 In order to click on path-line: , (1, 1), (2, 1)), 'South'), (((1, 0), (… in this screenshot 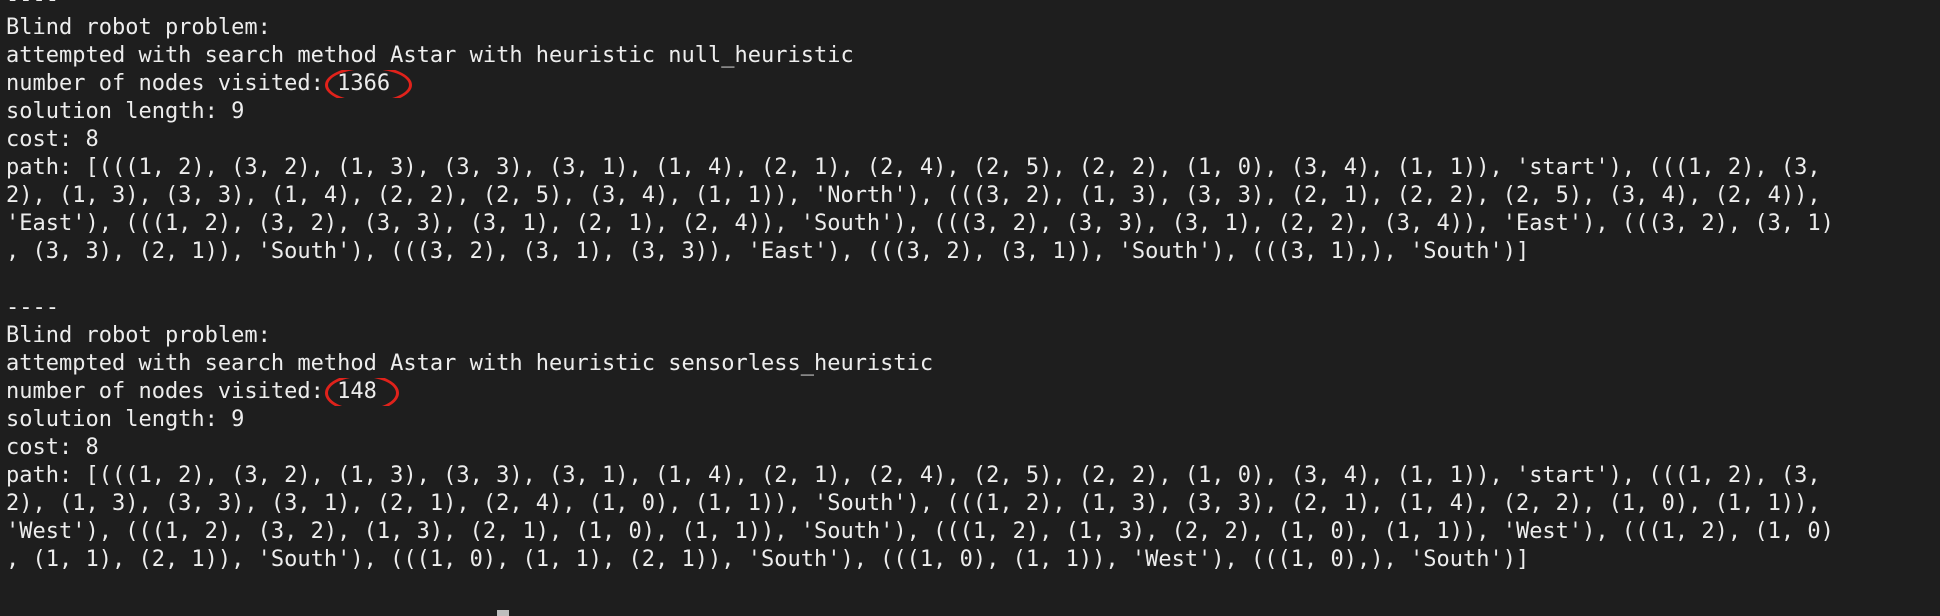, I will do `click(768, 559)`.